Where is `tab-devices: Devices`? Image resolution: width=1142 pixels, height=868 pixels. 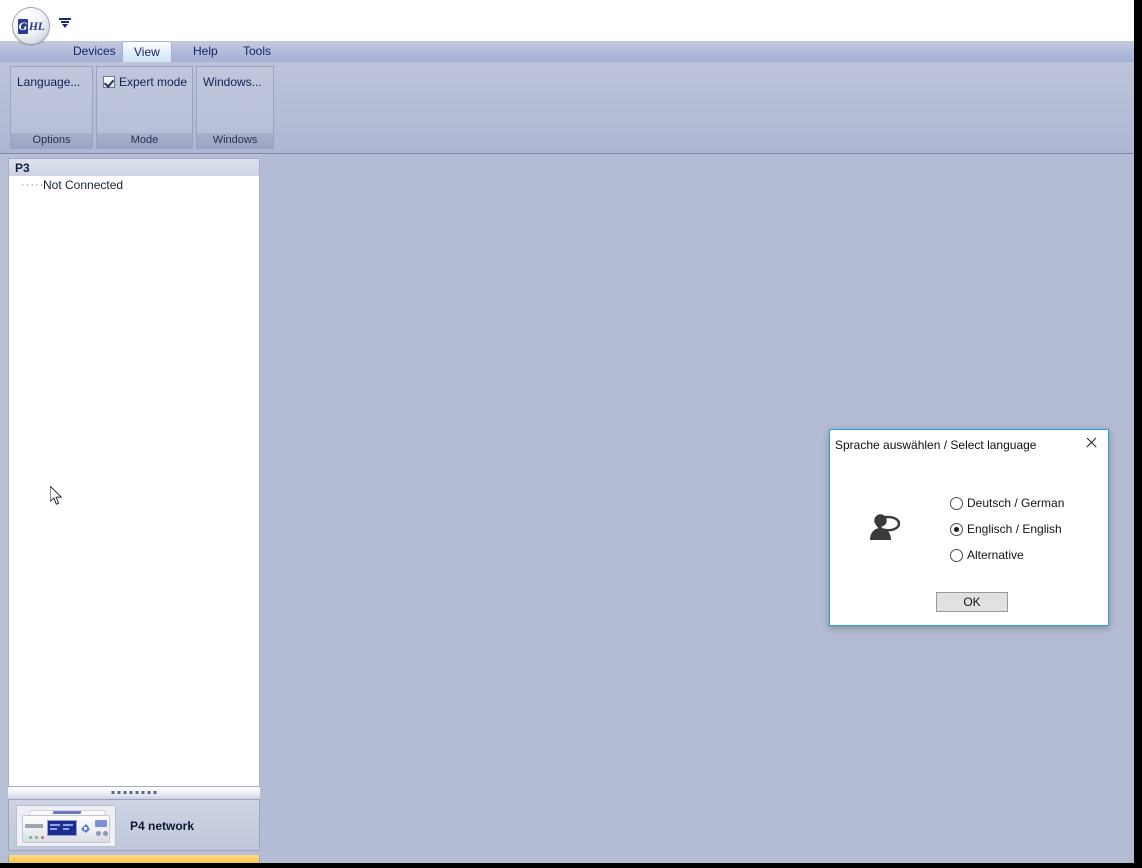 tab-devices: Devices is located at coordinates (94, 51).